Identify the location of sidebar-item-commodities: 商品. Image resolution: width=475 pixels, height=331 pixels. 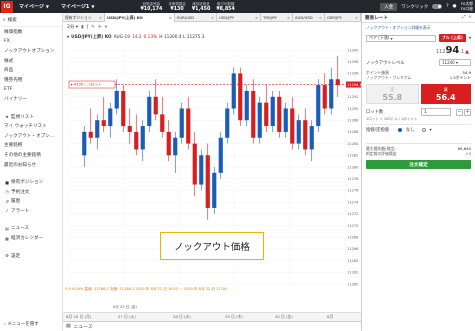
(31, 70).